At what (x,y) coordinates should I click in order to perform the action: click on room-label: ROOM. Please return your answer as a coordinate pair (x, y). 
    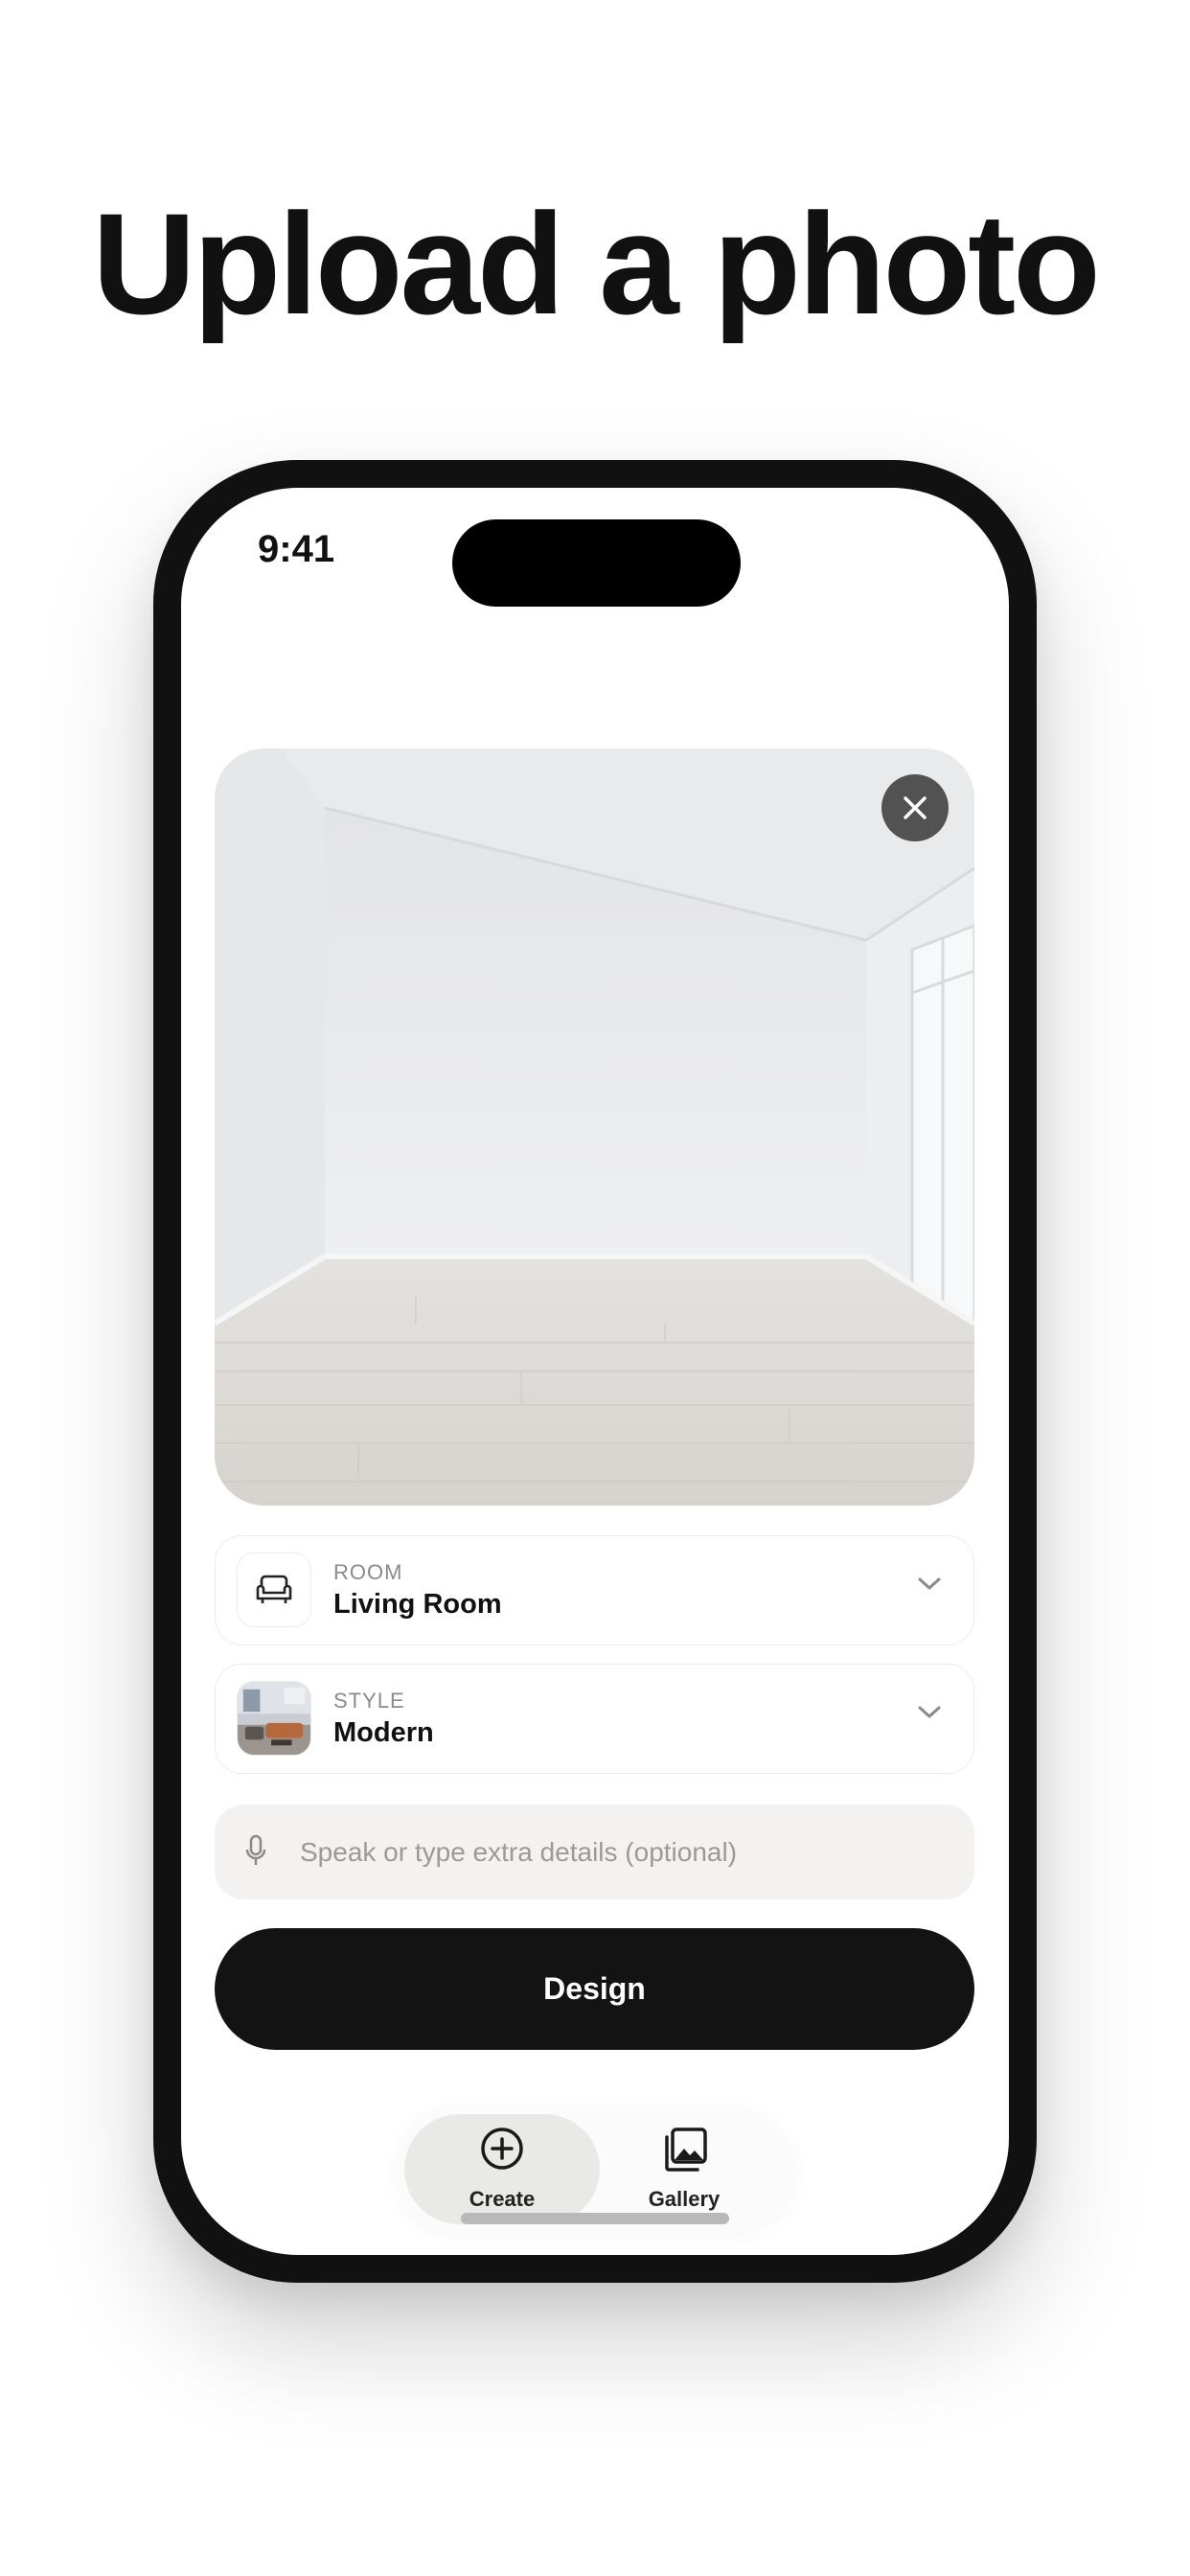
    Looking at the image, I should click on (368, 1572).